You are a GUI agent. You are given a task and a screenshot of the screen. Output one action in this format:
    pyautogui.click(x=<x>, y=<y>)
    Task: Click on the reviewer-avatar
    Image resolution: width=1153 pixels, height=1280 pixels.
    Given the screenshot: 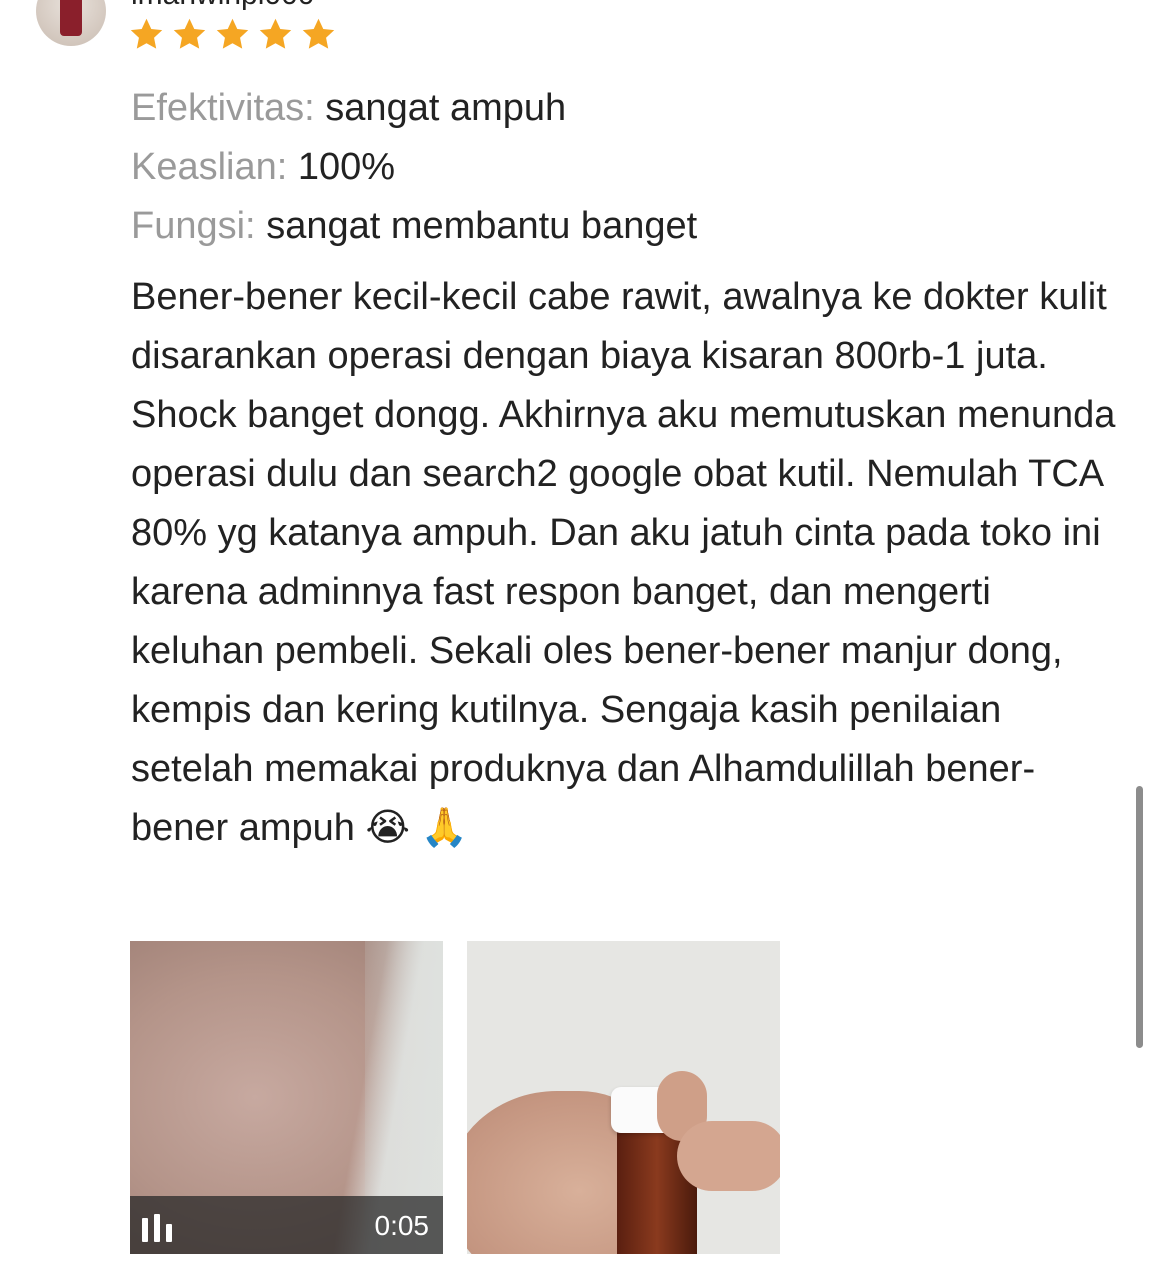 What is the action you would take?
    pyautogui.click(x=71, y=23)
    